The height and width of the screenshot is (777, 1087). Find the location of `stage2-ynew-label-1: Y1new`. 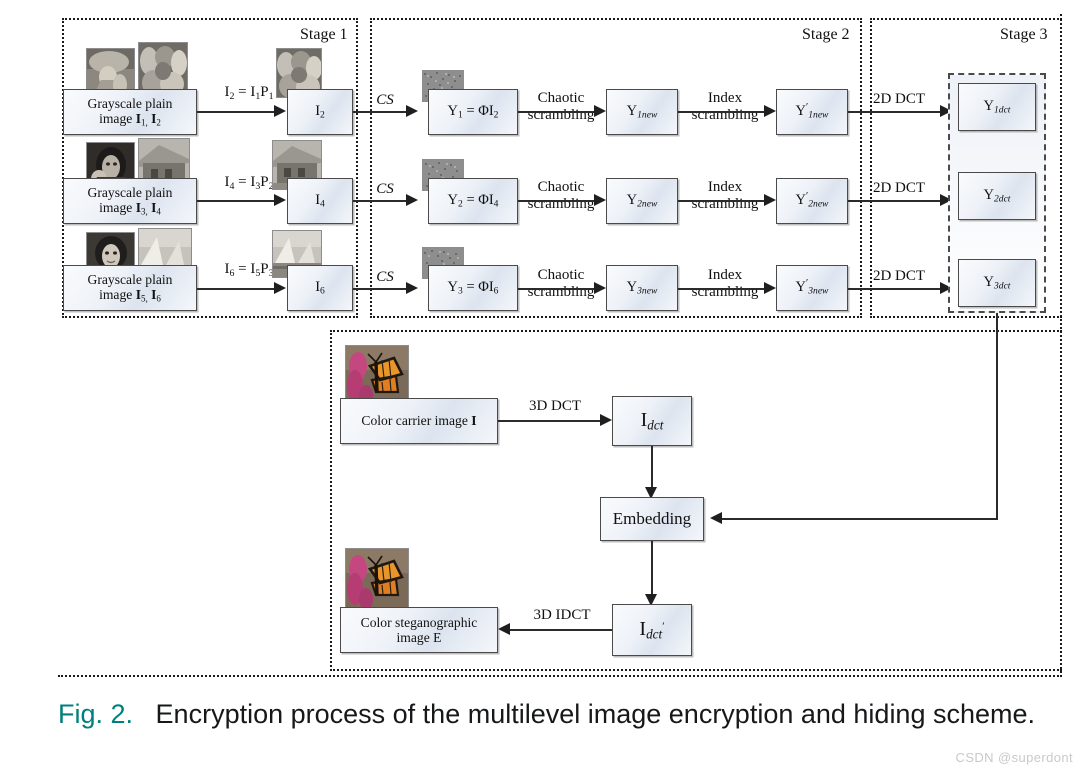

stage2-ynew-label-1: Y1new is located at coordinates (642, 111).